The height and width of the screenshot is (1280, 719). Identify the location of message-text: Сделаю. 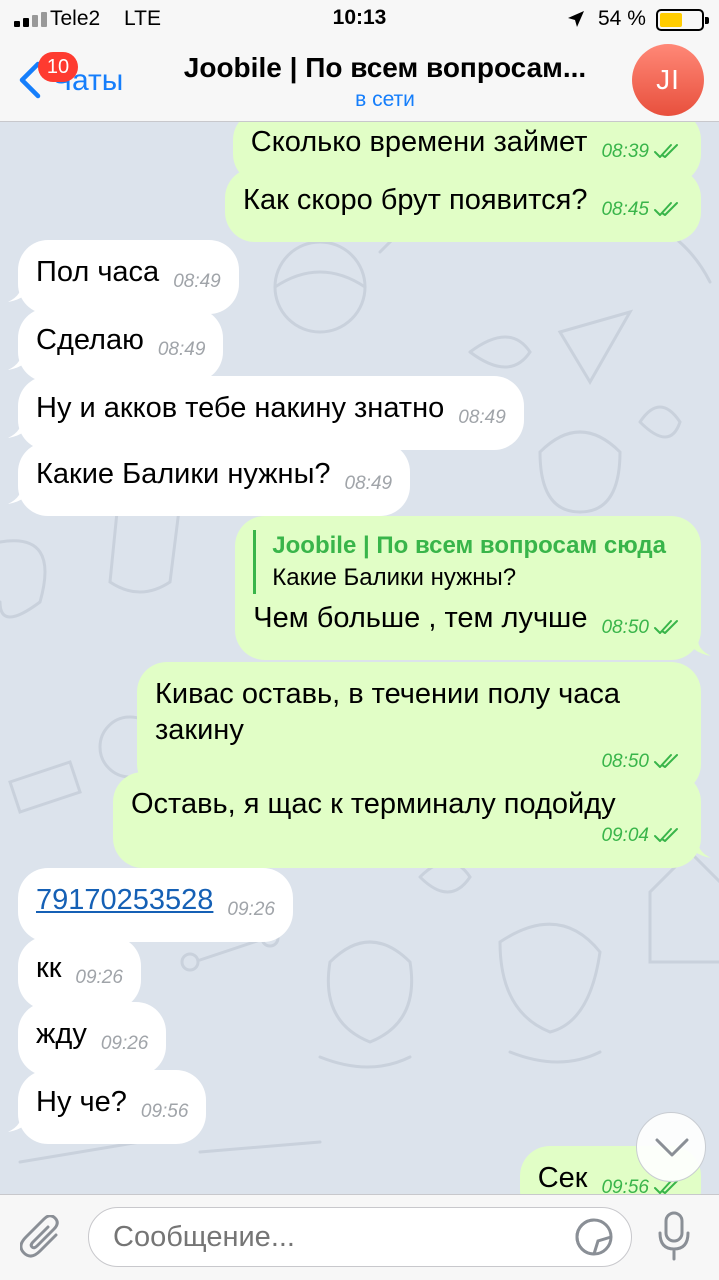
(90, 340).